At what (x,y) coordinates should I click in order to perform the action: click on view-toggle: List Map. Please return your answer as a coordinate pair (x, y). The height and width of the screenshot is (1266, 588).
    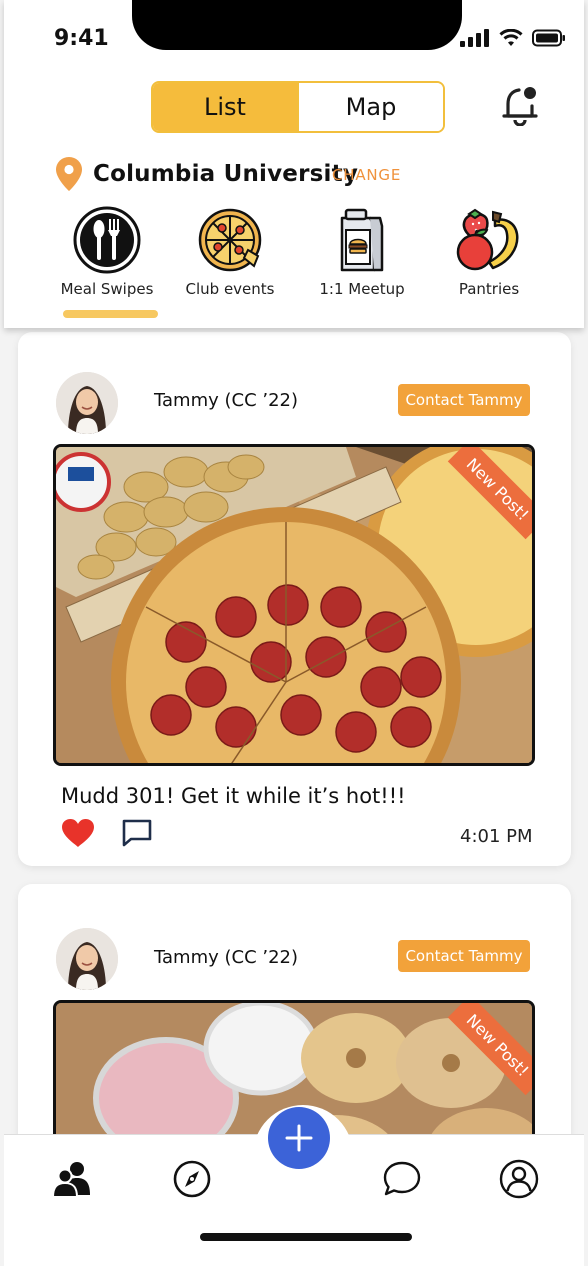
    Looking at the image, I should click on (298, 107).